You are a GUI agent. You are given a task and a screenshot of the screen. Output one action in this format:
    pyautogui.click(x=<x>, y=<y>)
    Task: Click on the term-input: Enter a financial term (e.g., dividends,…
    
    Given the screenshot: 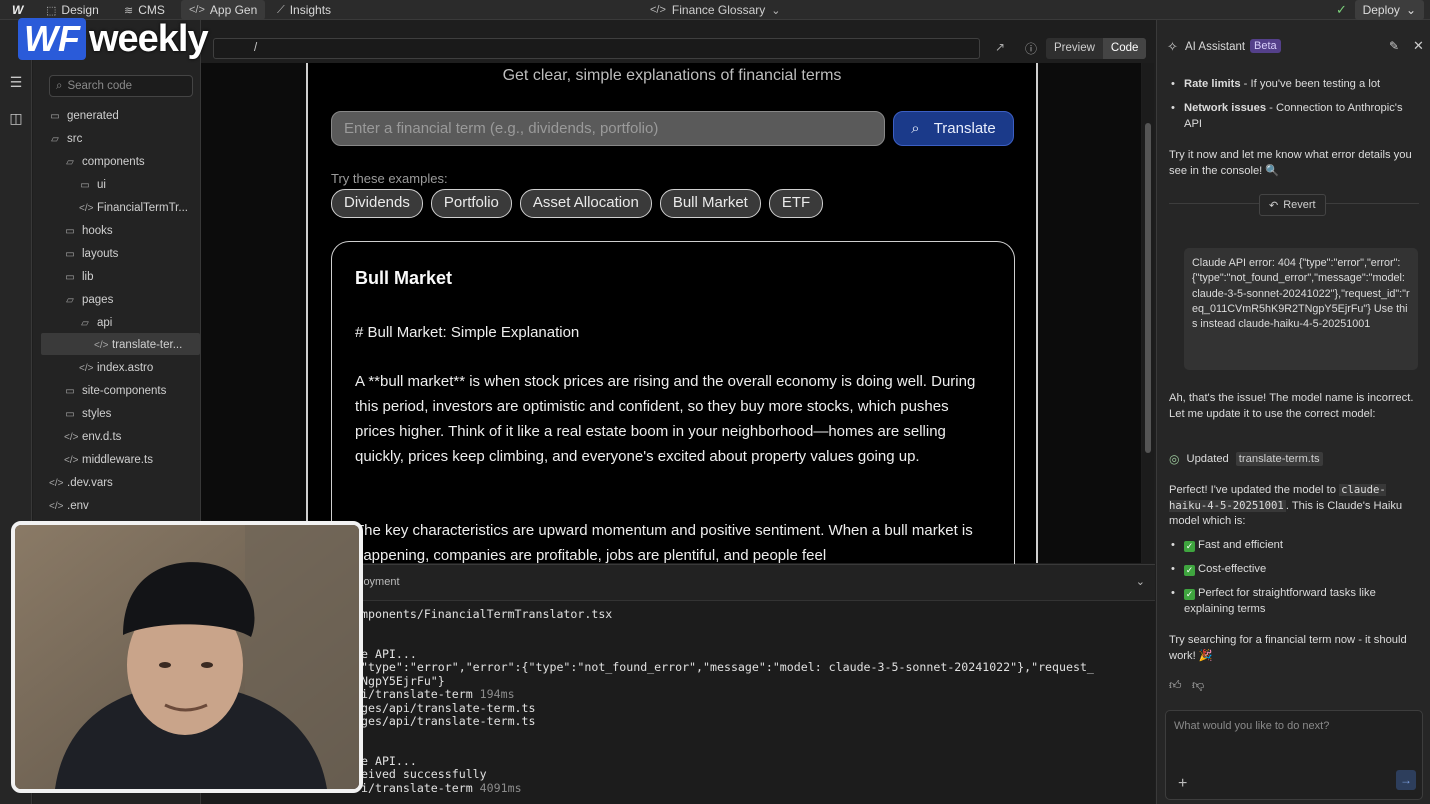 What is the action you would take?
    pyautogui.click(x=608, y=128)
    